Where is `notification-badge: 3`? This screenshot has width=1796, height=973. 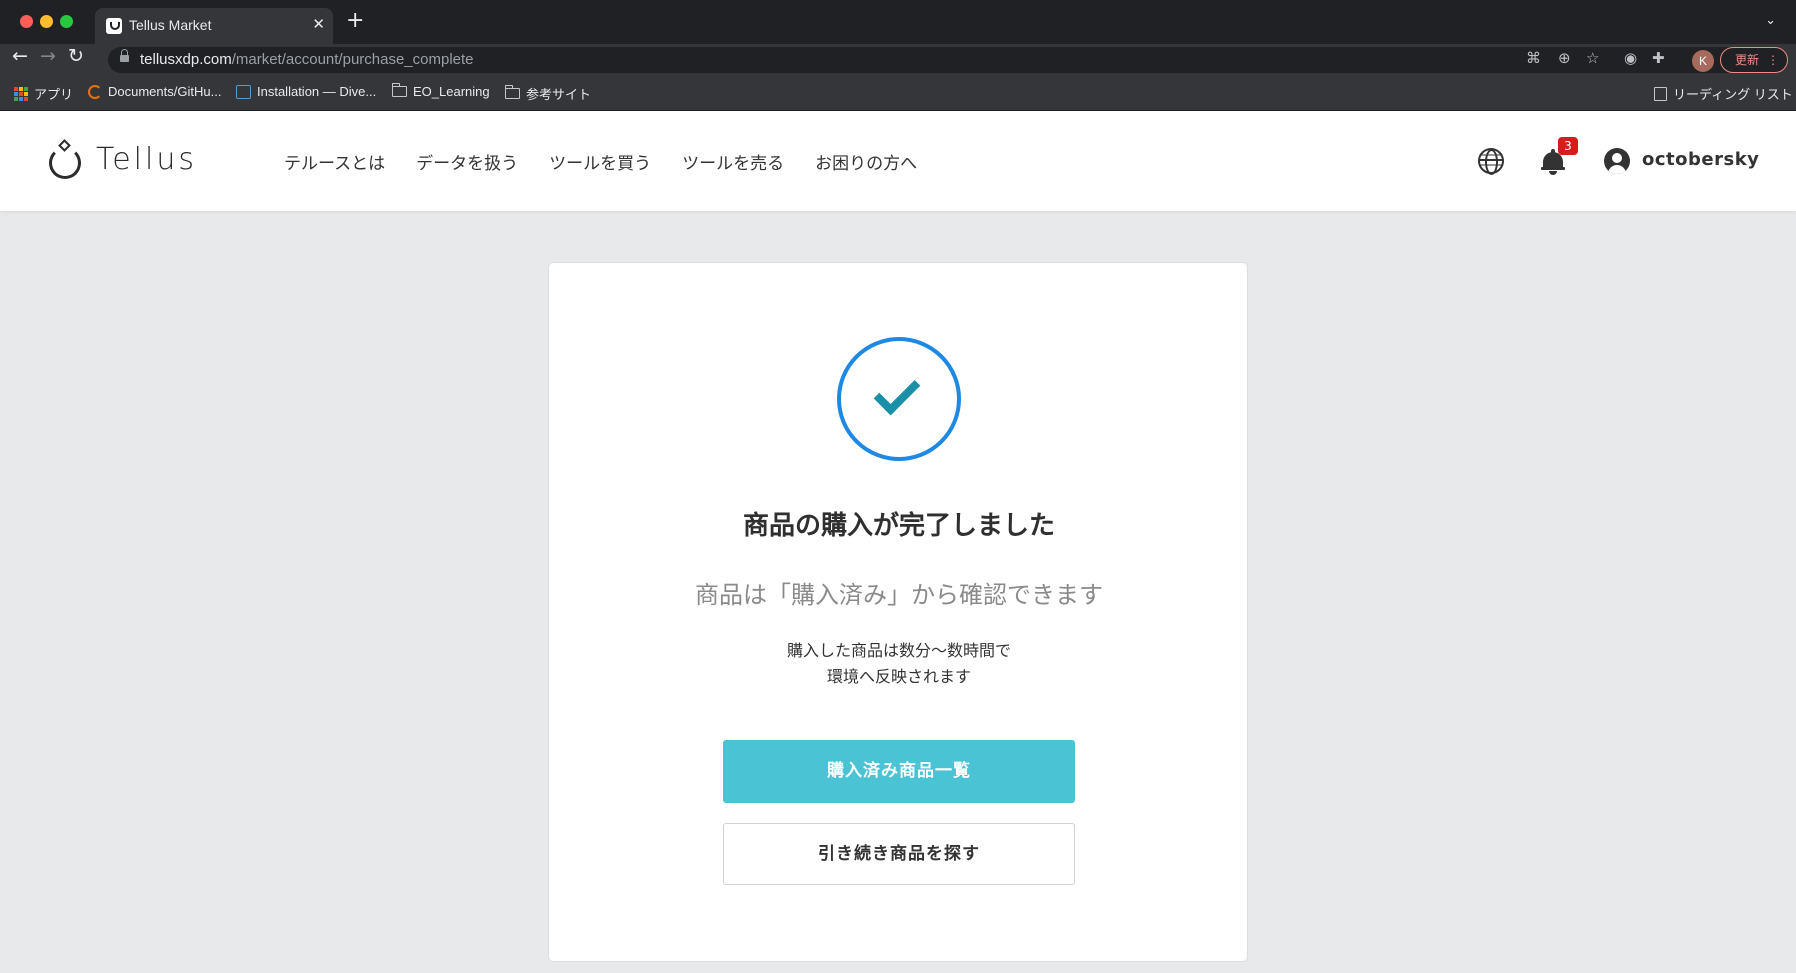
notification-badge: 3 is located at coordinates (1568, 146).